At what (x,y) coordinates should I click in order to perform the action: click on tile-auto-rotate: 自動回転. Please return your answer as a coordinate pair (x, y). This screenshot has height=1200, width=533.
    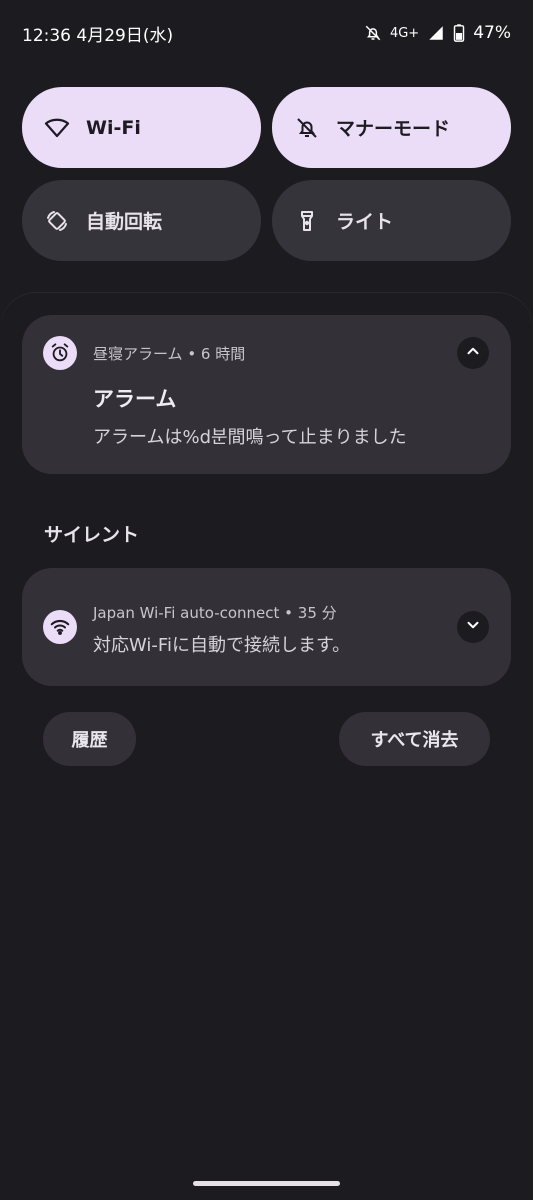
    Looking at the image, I should click on (141, 220).